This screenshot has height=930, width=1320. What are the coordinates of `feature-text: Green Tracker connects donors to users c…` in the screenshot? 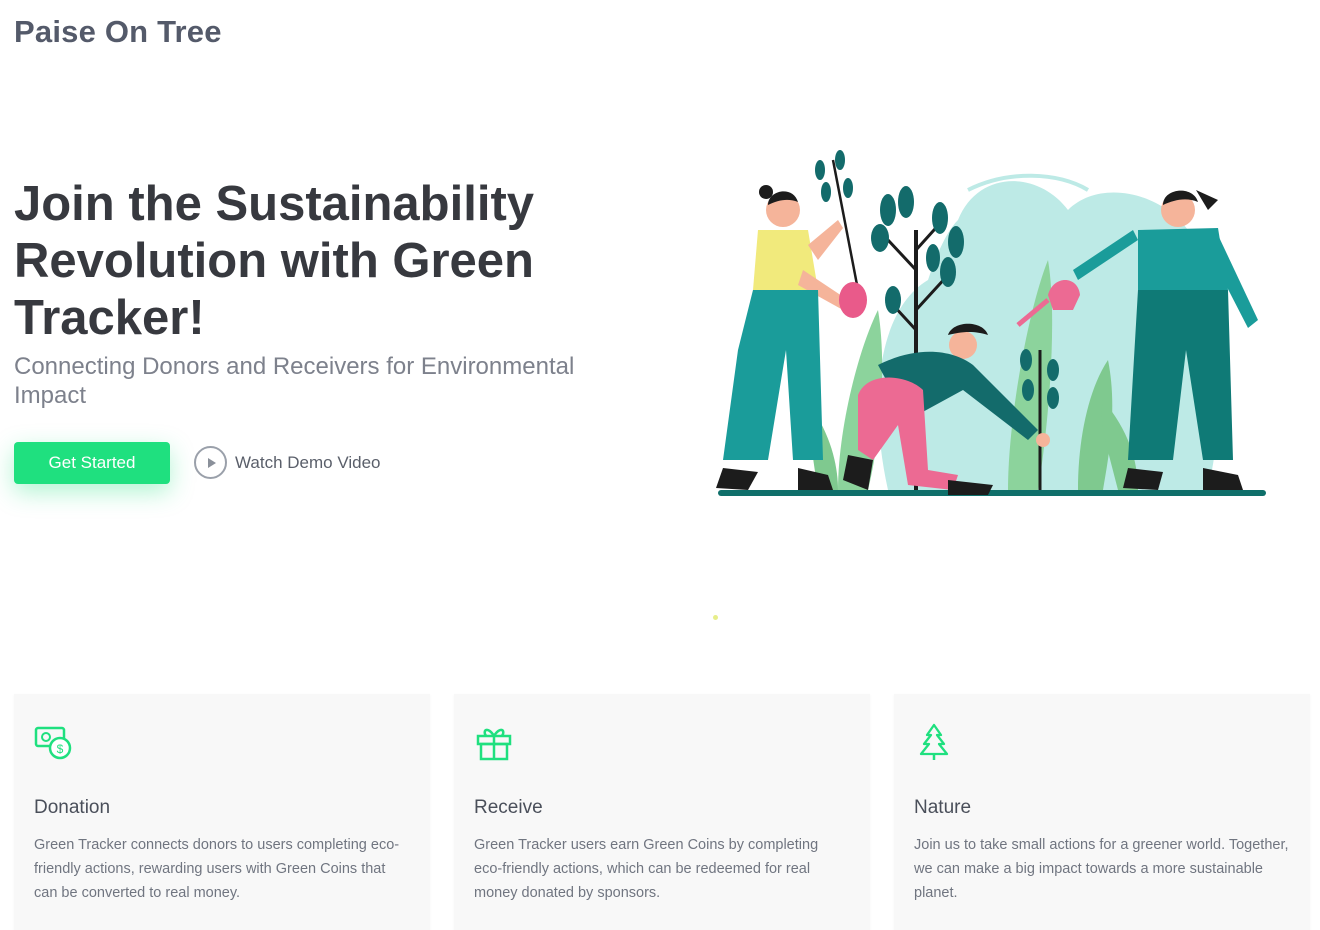 It's located at (217, 869).